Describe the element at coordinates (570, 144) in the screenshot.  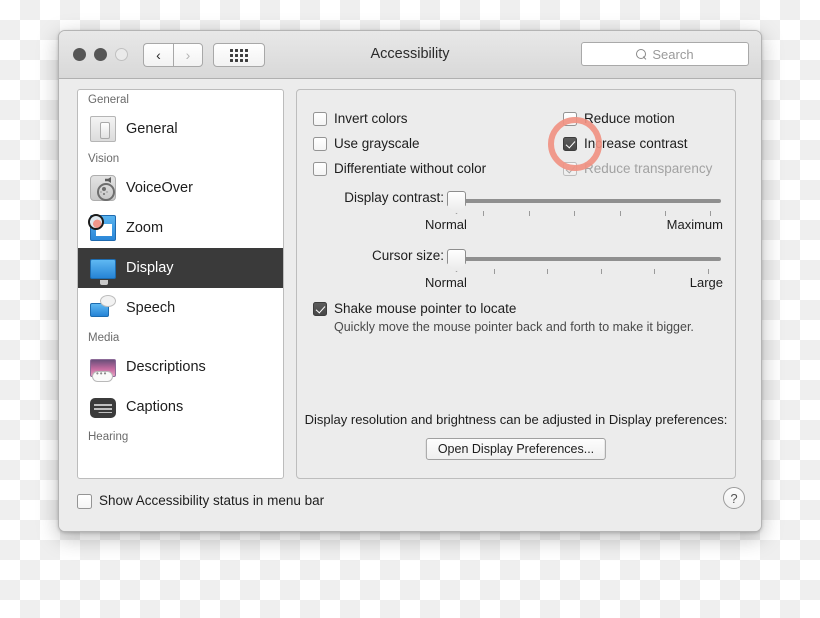
I see `increase-contrast-checkbox` at that location.